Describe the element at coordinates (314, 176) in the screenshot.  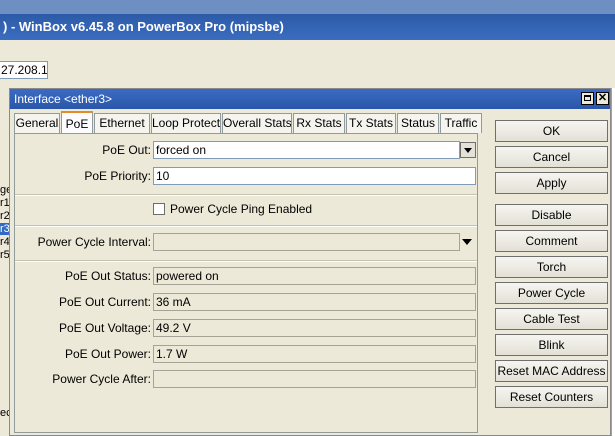
I see `poe-priority-input` at that location.